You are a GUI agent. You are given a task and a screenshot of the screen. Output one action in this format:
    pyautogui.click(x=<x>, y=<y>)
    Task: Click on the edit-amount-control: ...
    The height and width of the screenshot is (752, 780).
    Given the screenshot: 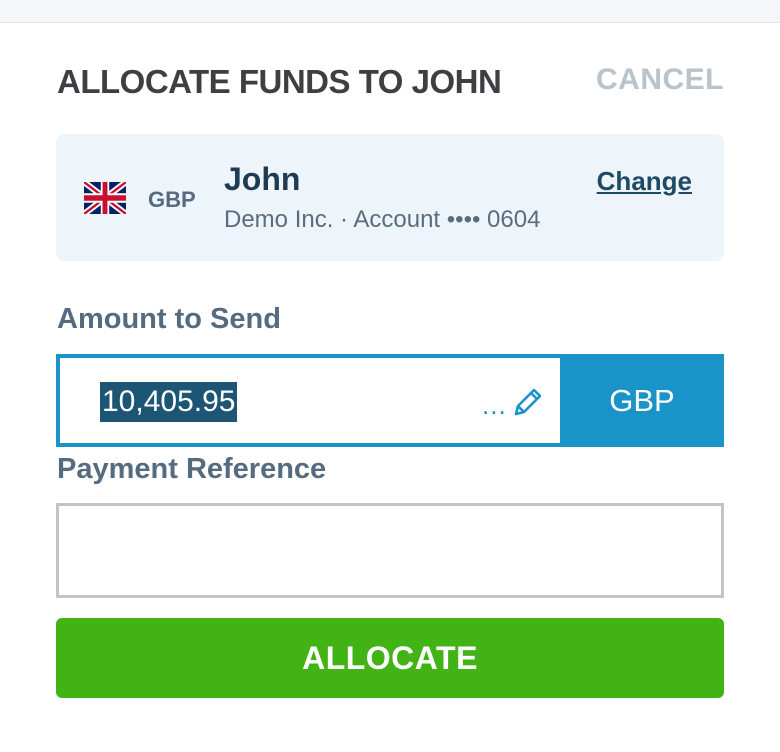 What is the action you would take?
    pyautogui.click(x=511, y=402)
    